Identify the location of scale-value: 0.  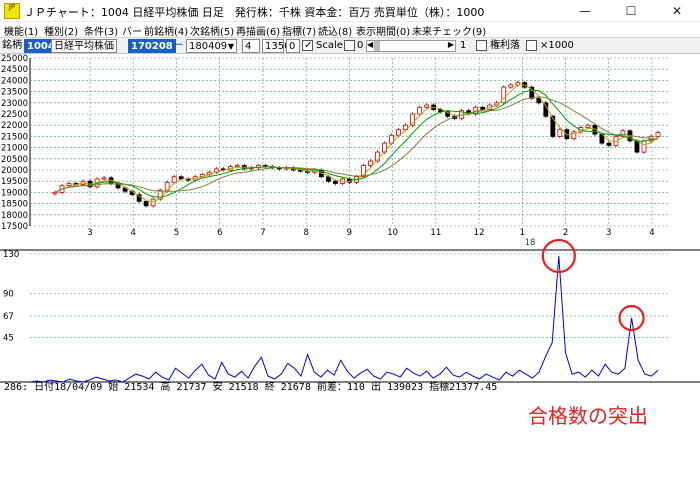
(360, 45).